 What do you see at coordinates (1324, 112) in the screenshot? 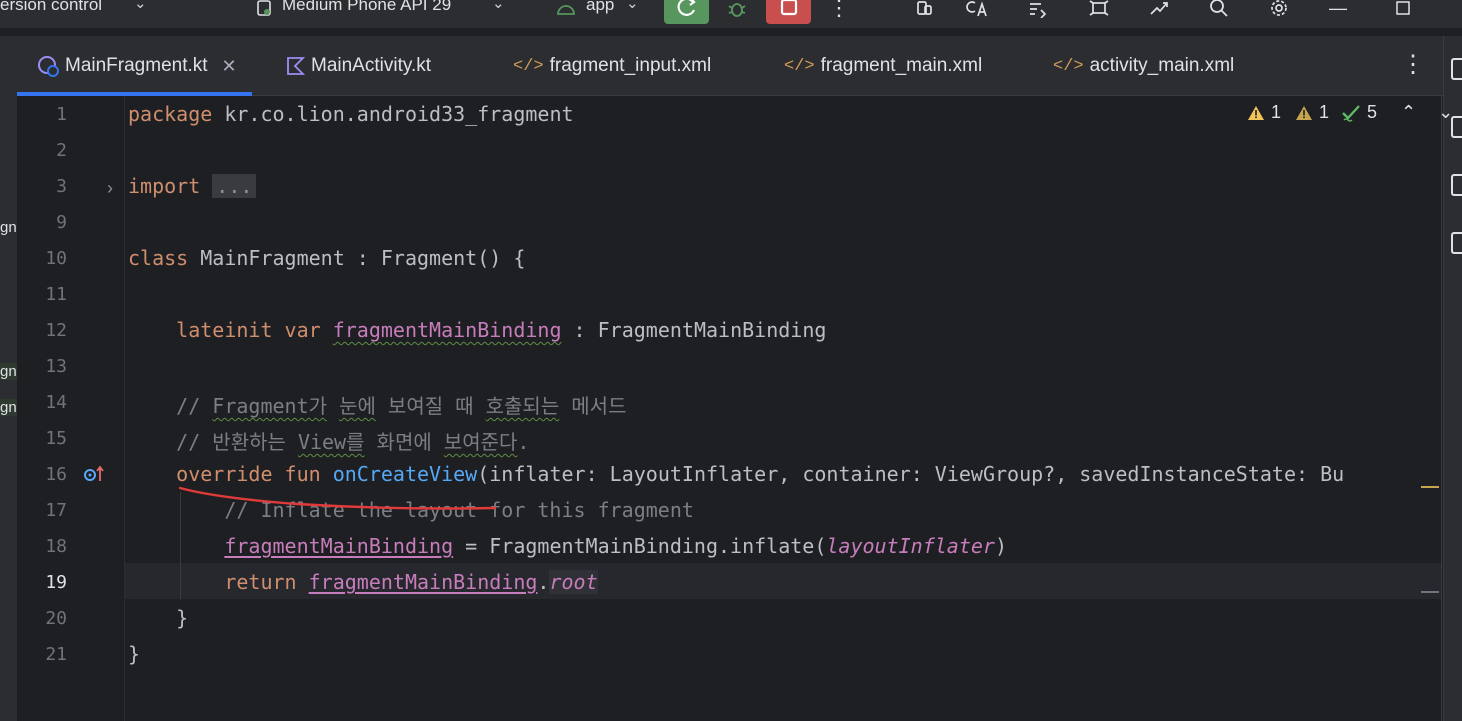
I see `weak-warning-count: 1` at bounding box center [1324, 112].